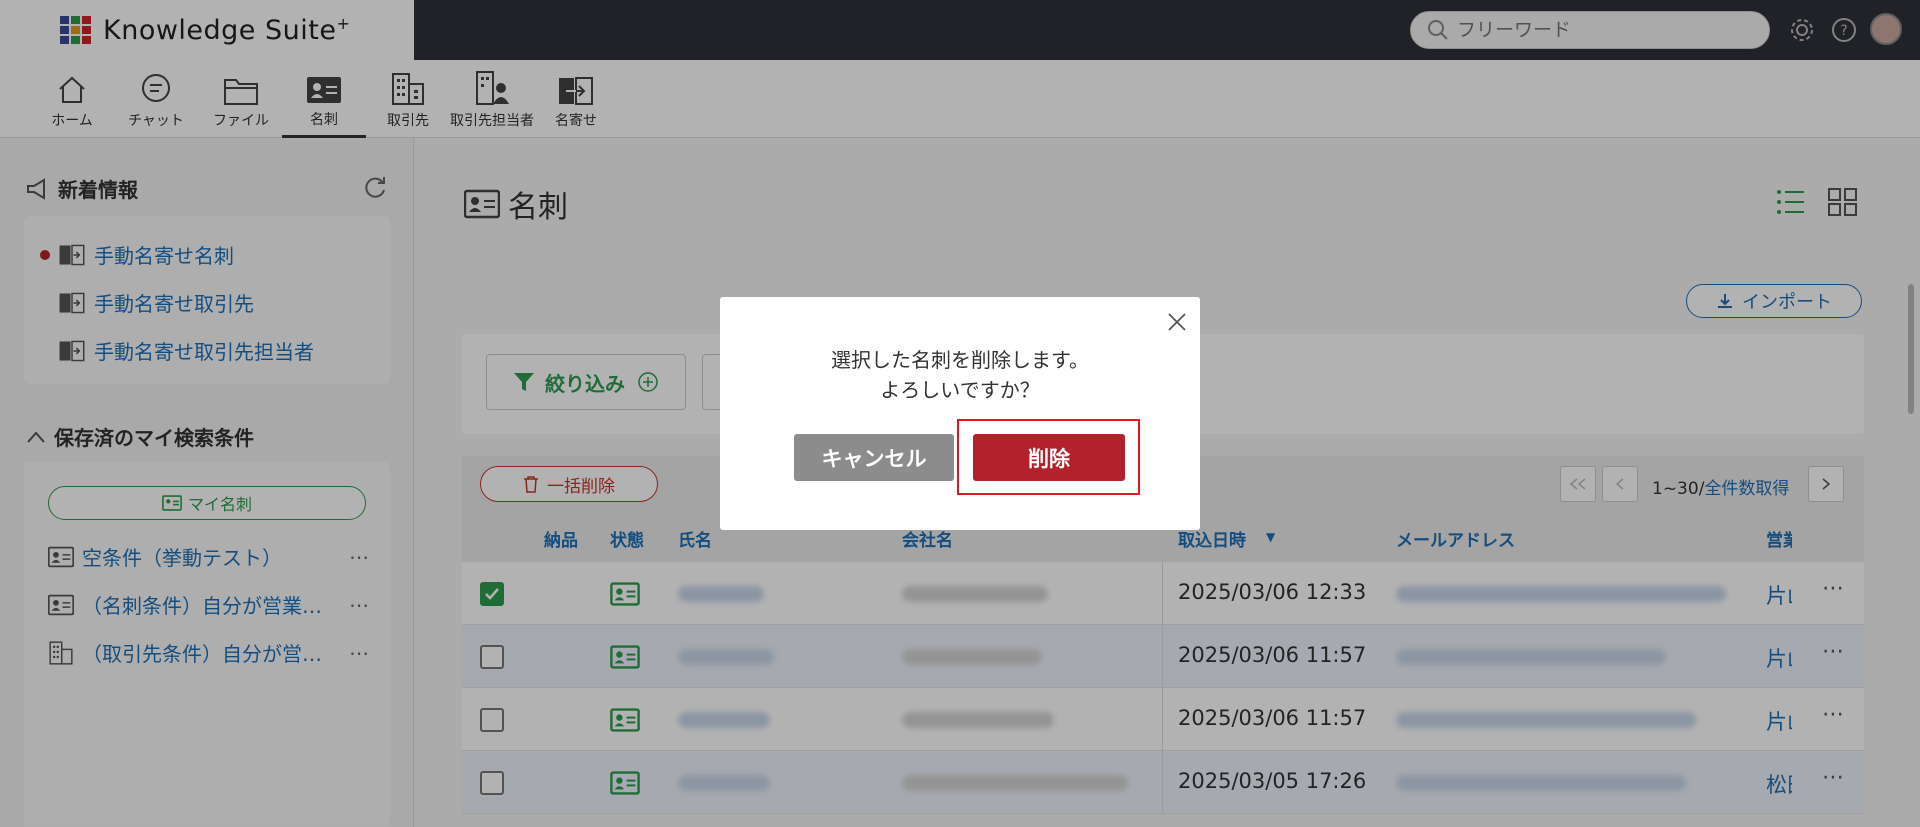 This screenshot has height=827, width=1920. Describe the element at coordinates (960, 375) in the screenshot. I see `dialog-message: 選択した名刺を削除します。 よろしいですか？` at that location.